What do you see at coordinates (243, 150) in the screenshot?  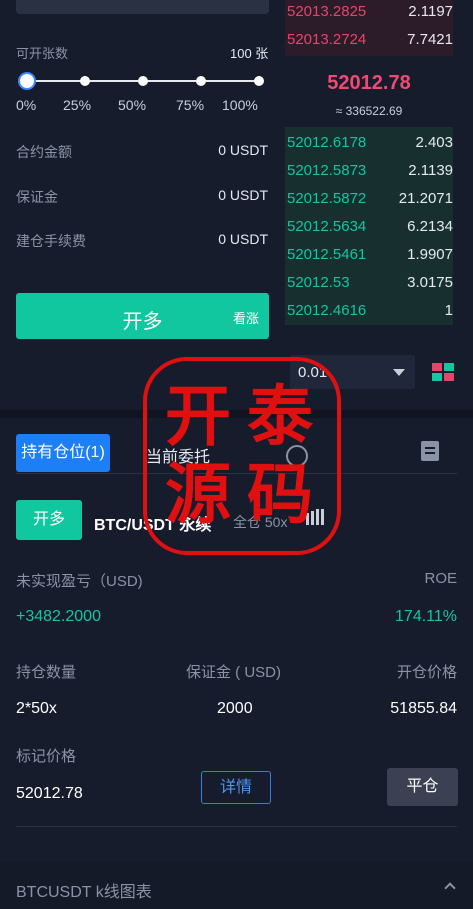 I see `contract-amount-value: 0 USDT` at bounding box center [243, 150].